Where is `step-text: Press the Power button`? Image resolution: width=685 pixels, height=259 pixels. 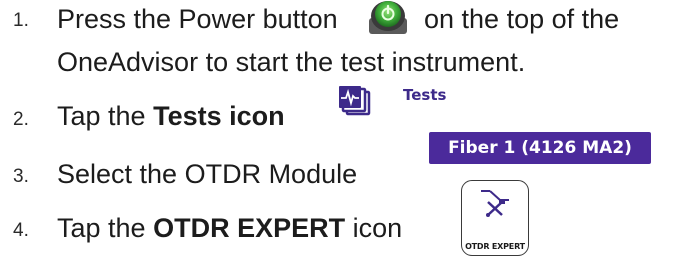
step-text: Press the Power button is located at coordinates (197, 19).